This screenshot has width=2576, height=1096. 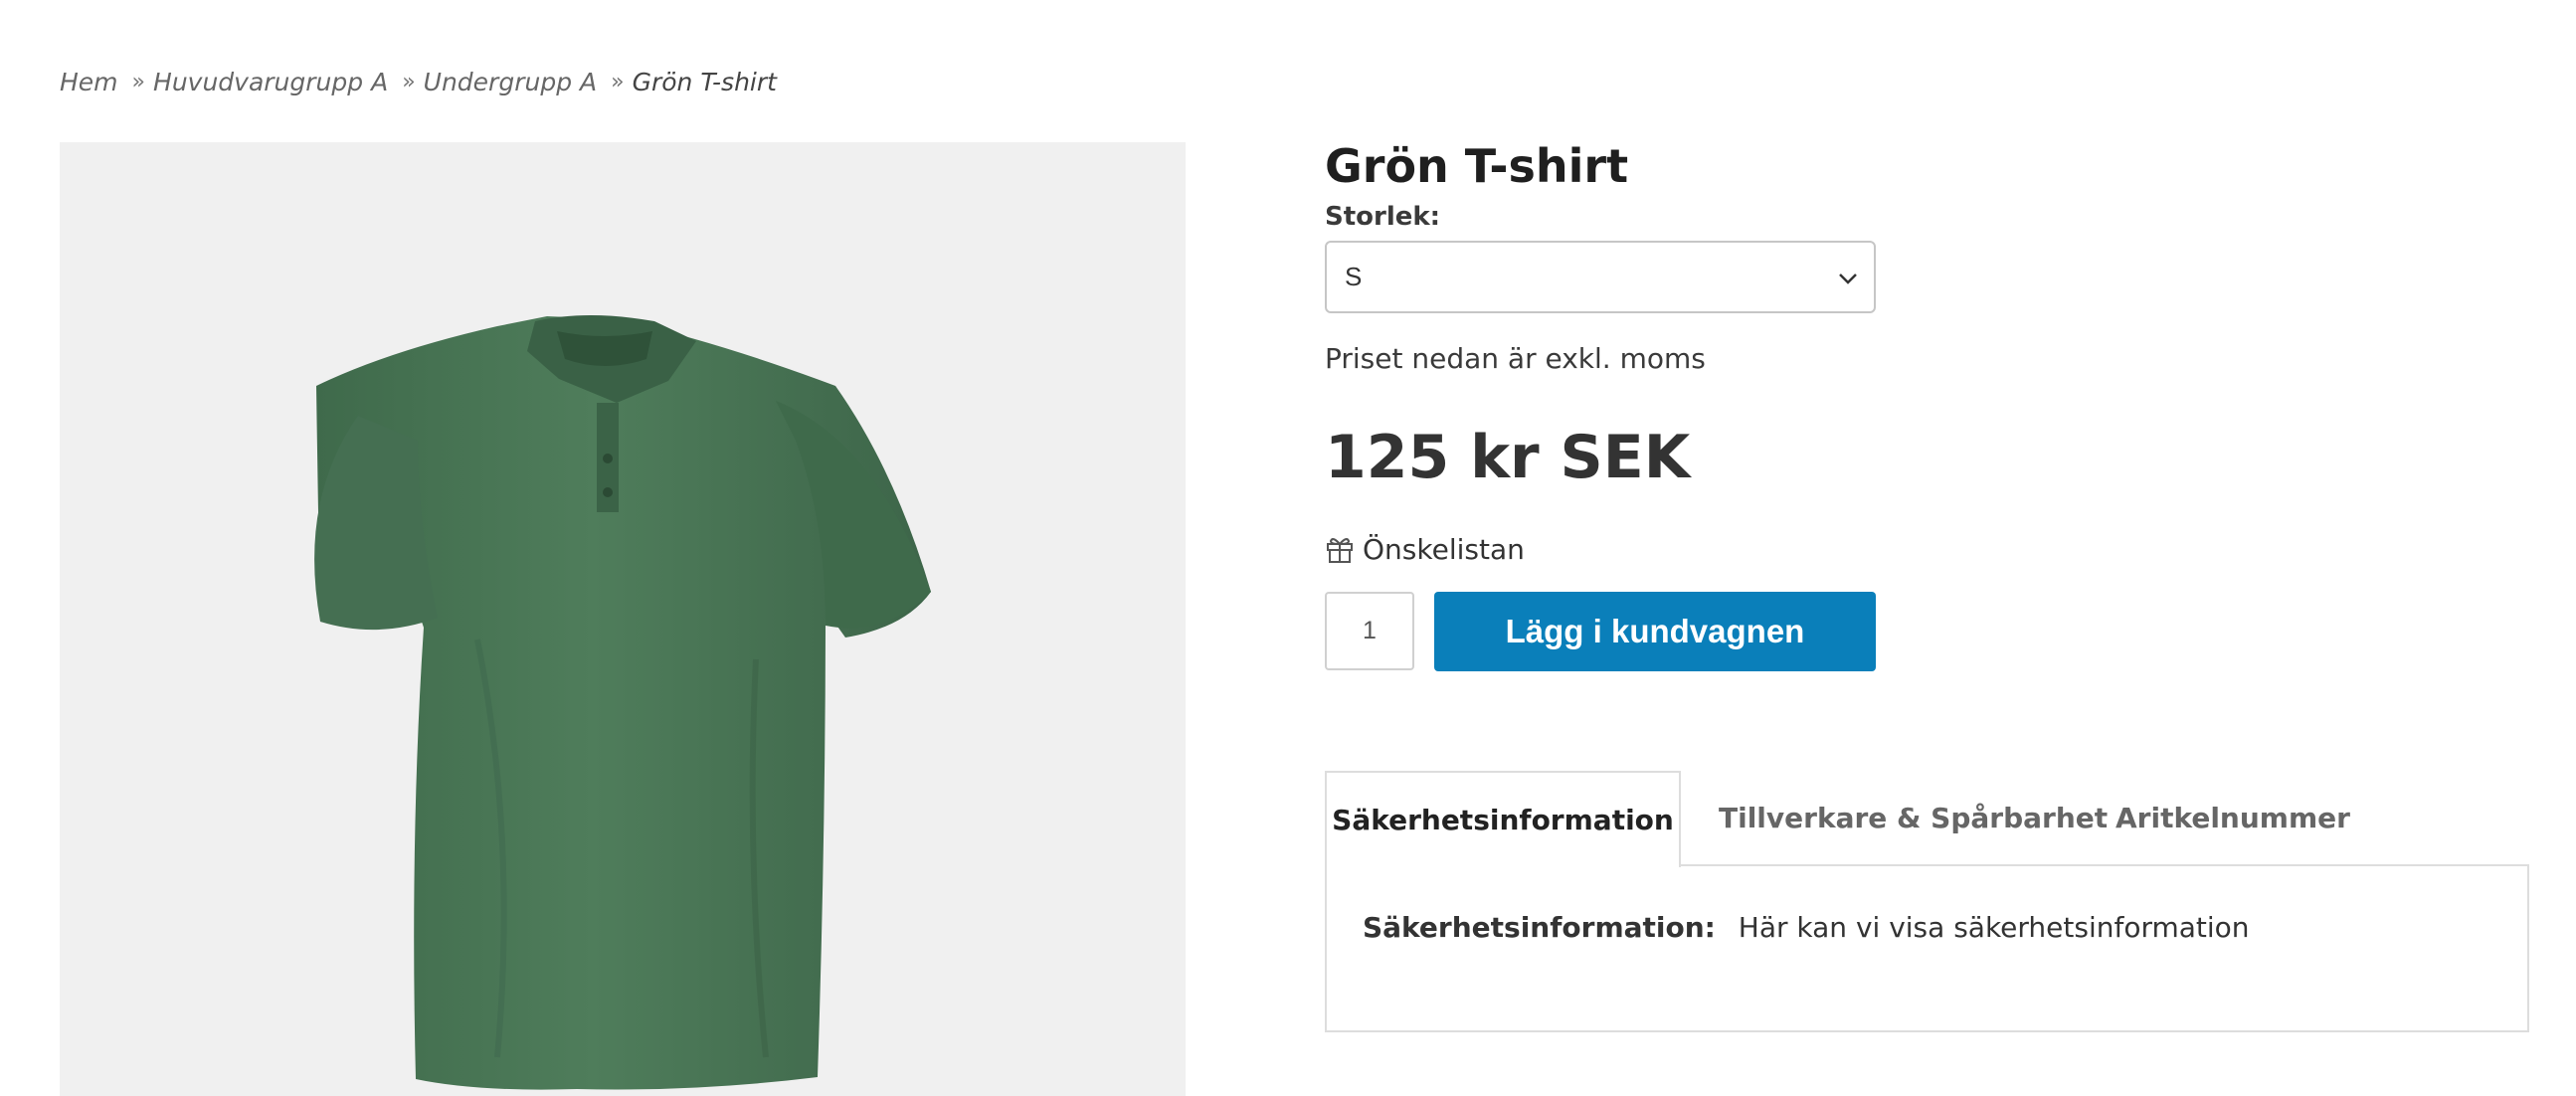 I want to click on breadcrumb-current: Grön T-shirt, so click(x=704, y=81).